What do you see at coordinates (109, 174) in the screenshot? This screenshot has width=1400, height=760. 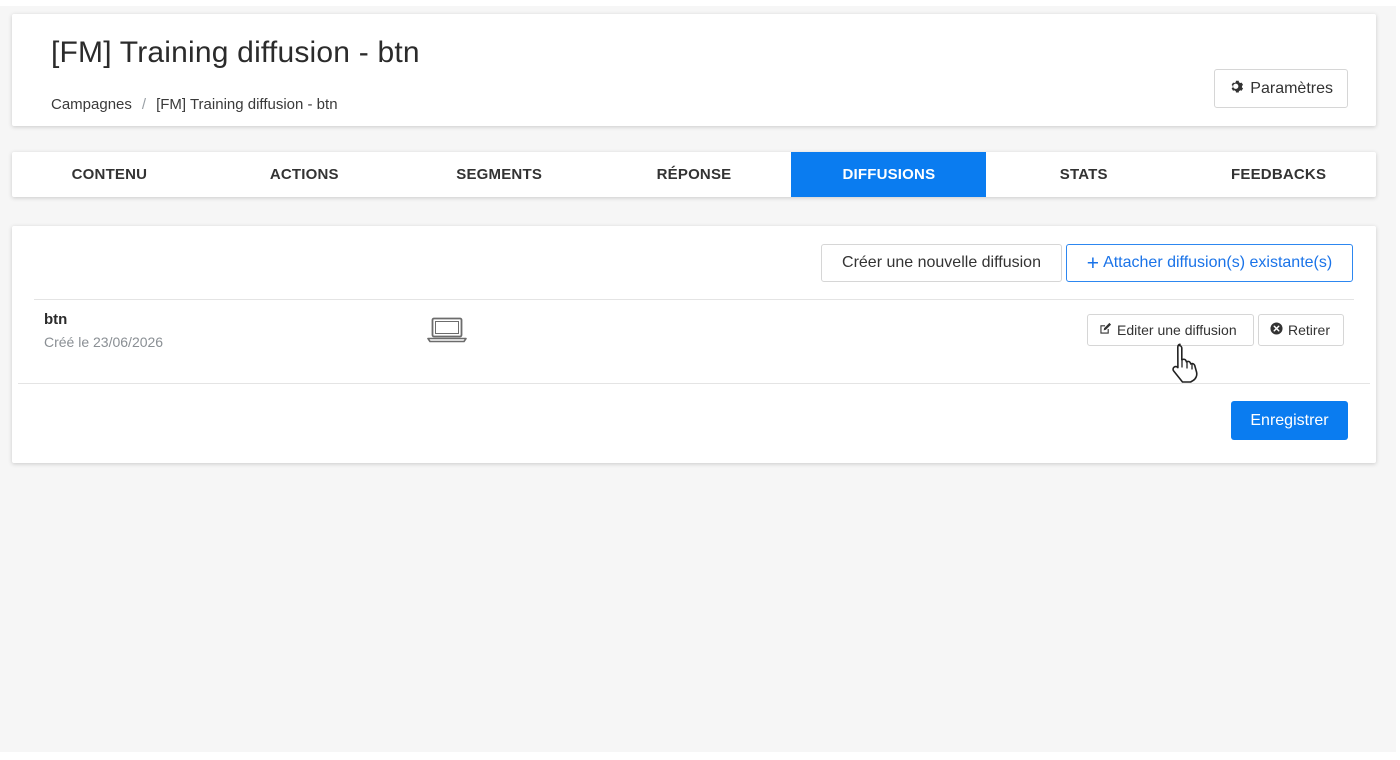 I see `tab-contenu: CONTENU` at bounding box center [109, 174].